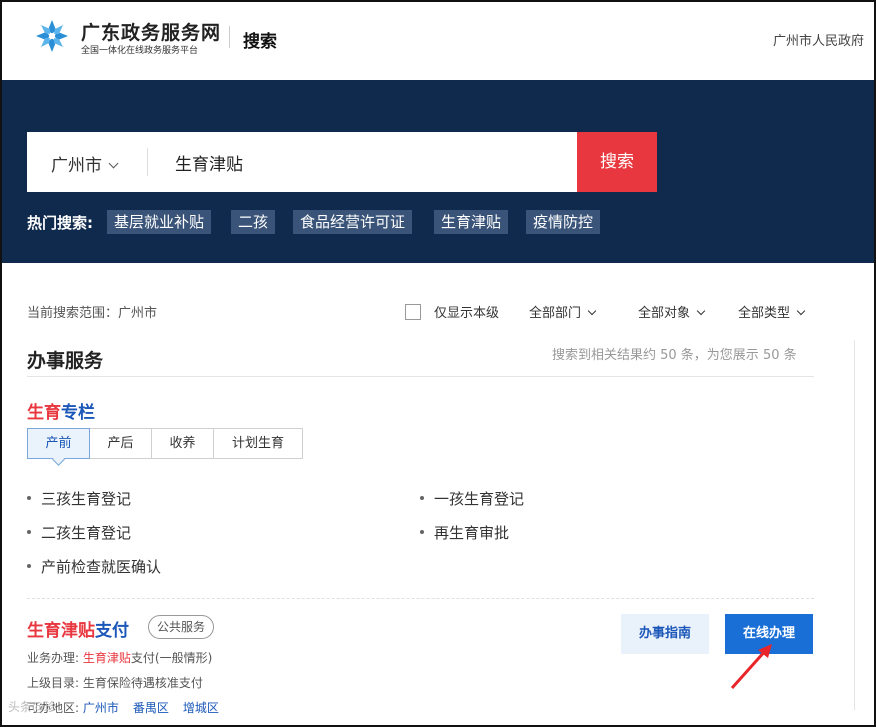 This screenshot has height=727, width=876. What do you see at coordinates (86, 499) in the screenshot?
I see `list-item-label: 三孩生育登记` at bounding box center [86, 499].